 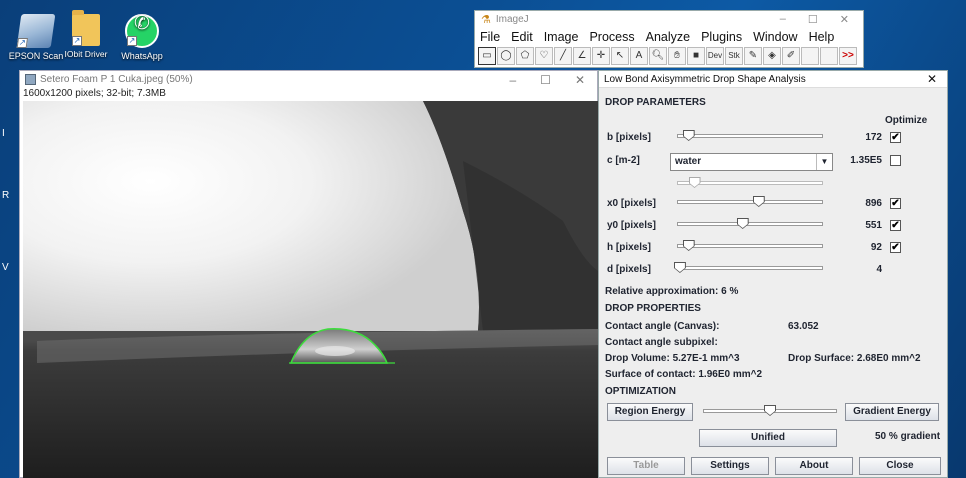 What do you see at coordinates (906, 120) in the screenshot?
I see `optimize-header: Optimize` at bounding box center [906, 120].